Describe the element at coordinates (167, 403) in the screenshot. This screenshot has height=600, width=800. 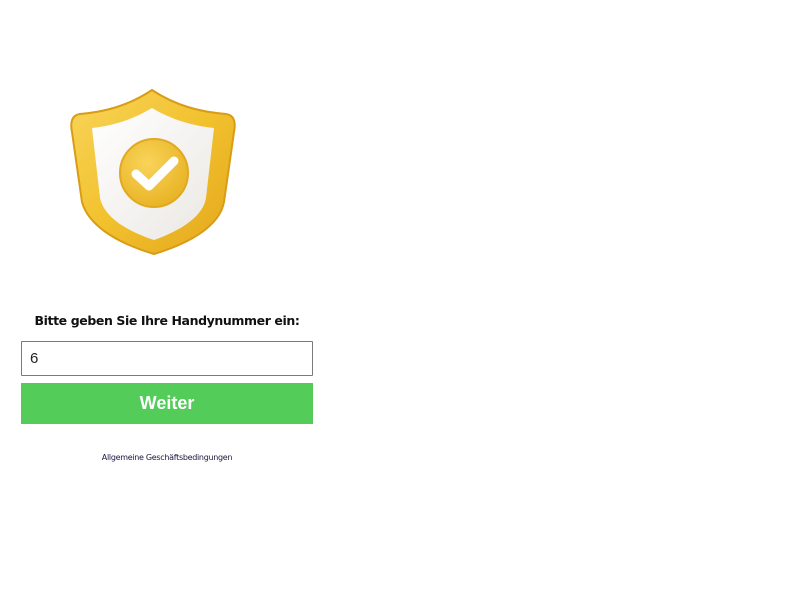
I see `continue-button: Weiter` at that location.